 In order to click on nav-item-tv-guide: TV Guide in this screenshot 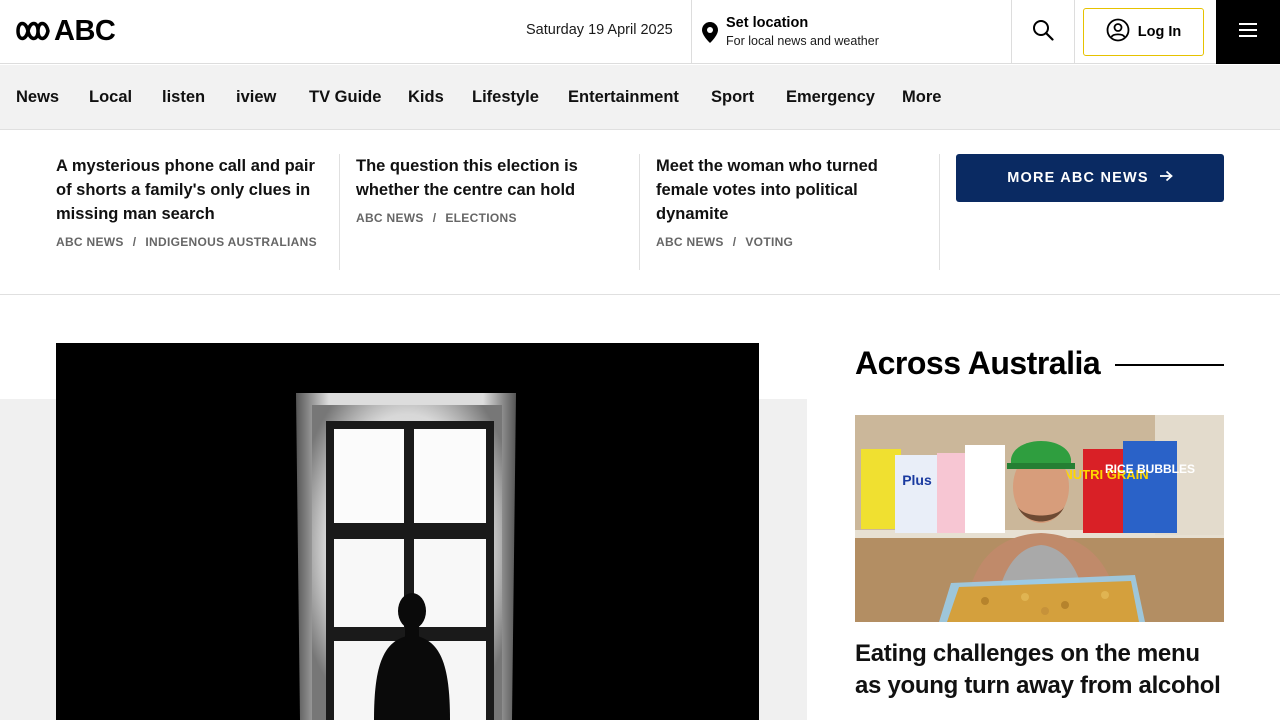, I will do `click(345, 97)`.